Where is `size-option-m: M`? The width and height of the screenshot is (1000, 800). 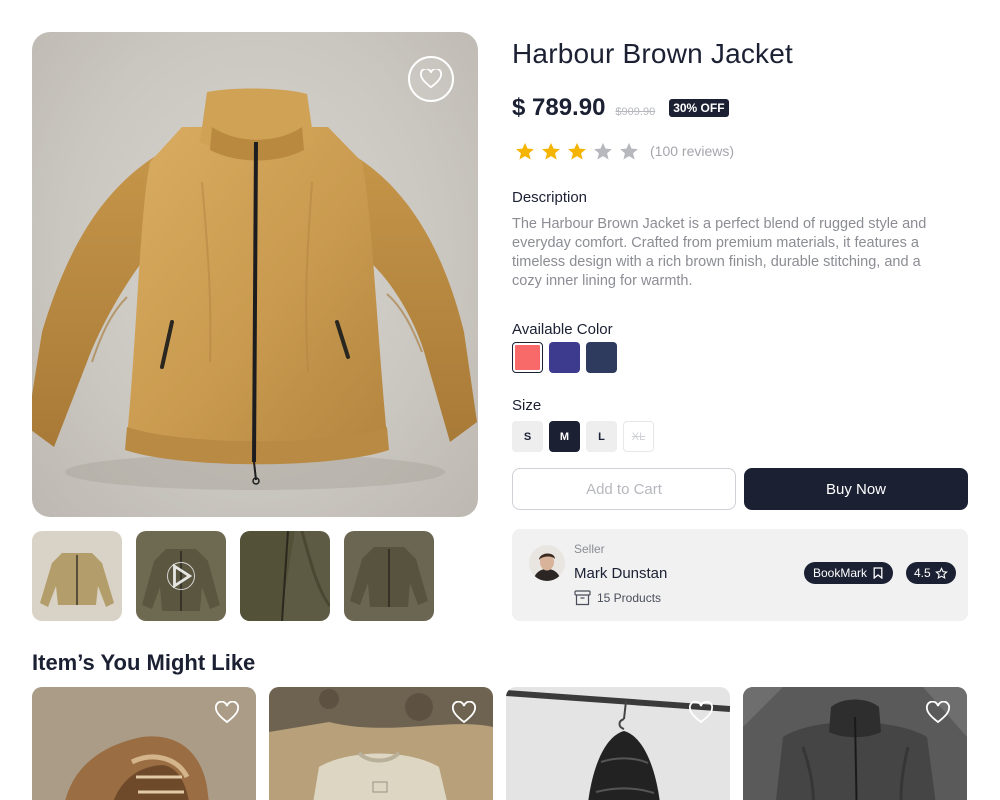 size-option-m: M is located at coordinates (564, 436).